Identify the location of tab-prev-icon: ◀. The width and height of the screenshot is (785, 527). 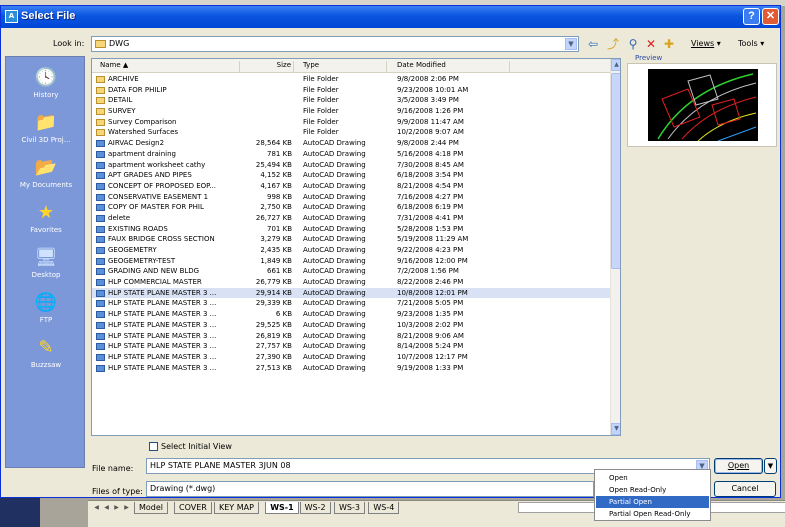
(106, 507).